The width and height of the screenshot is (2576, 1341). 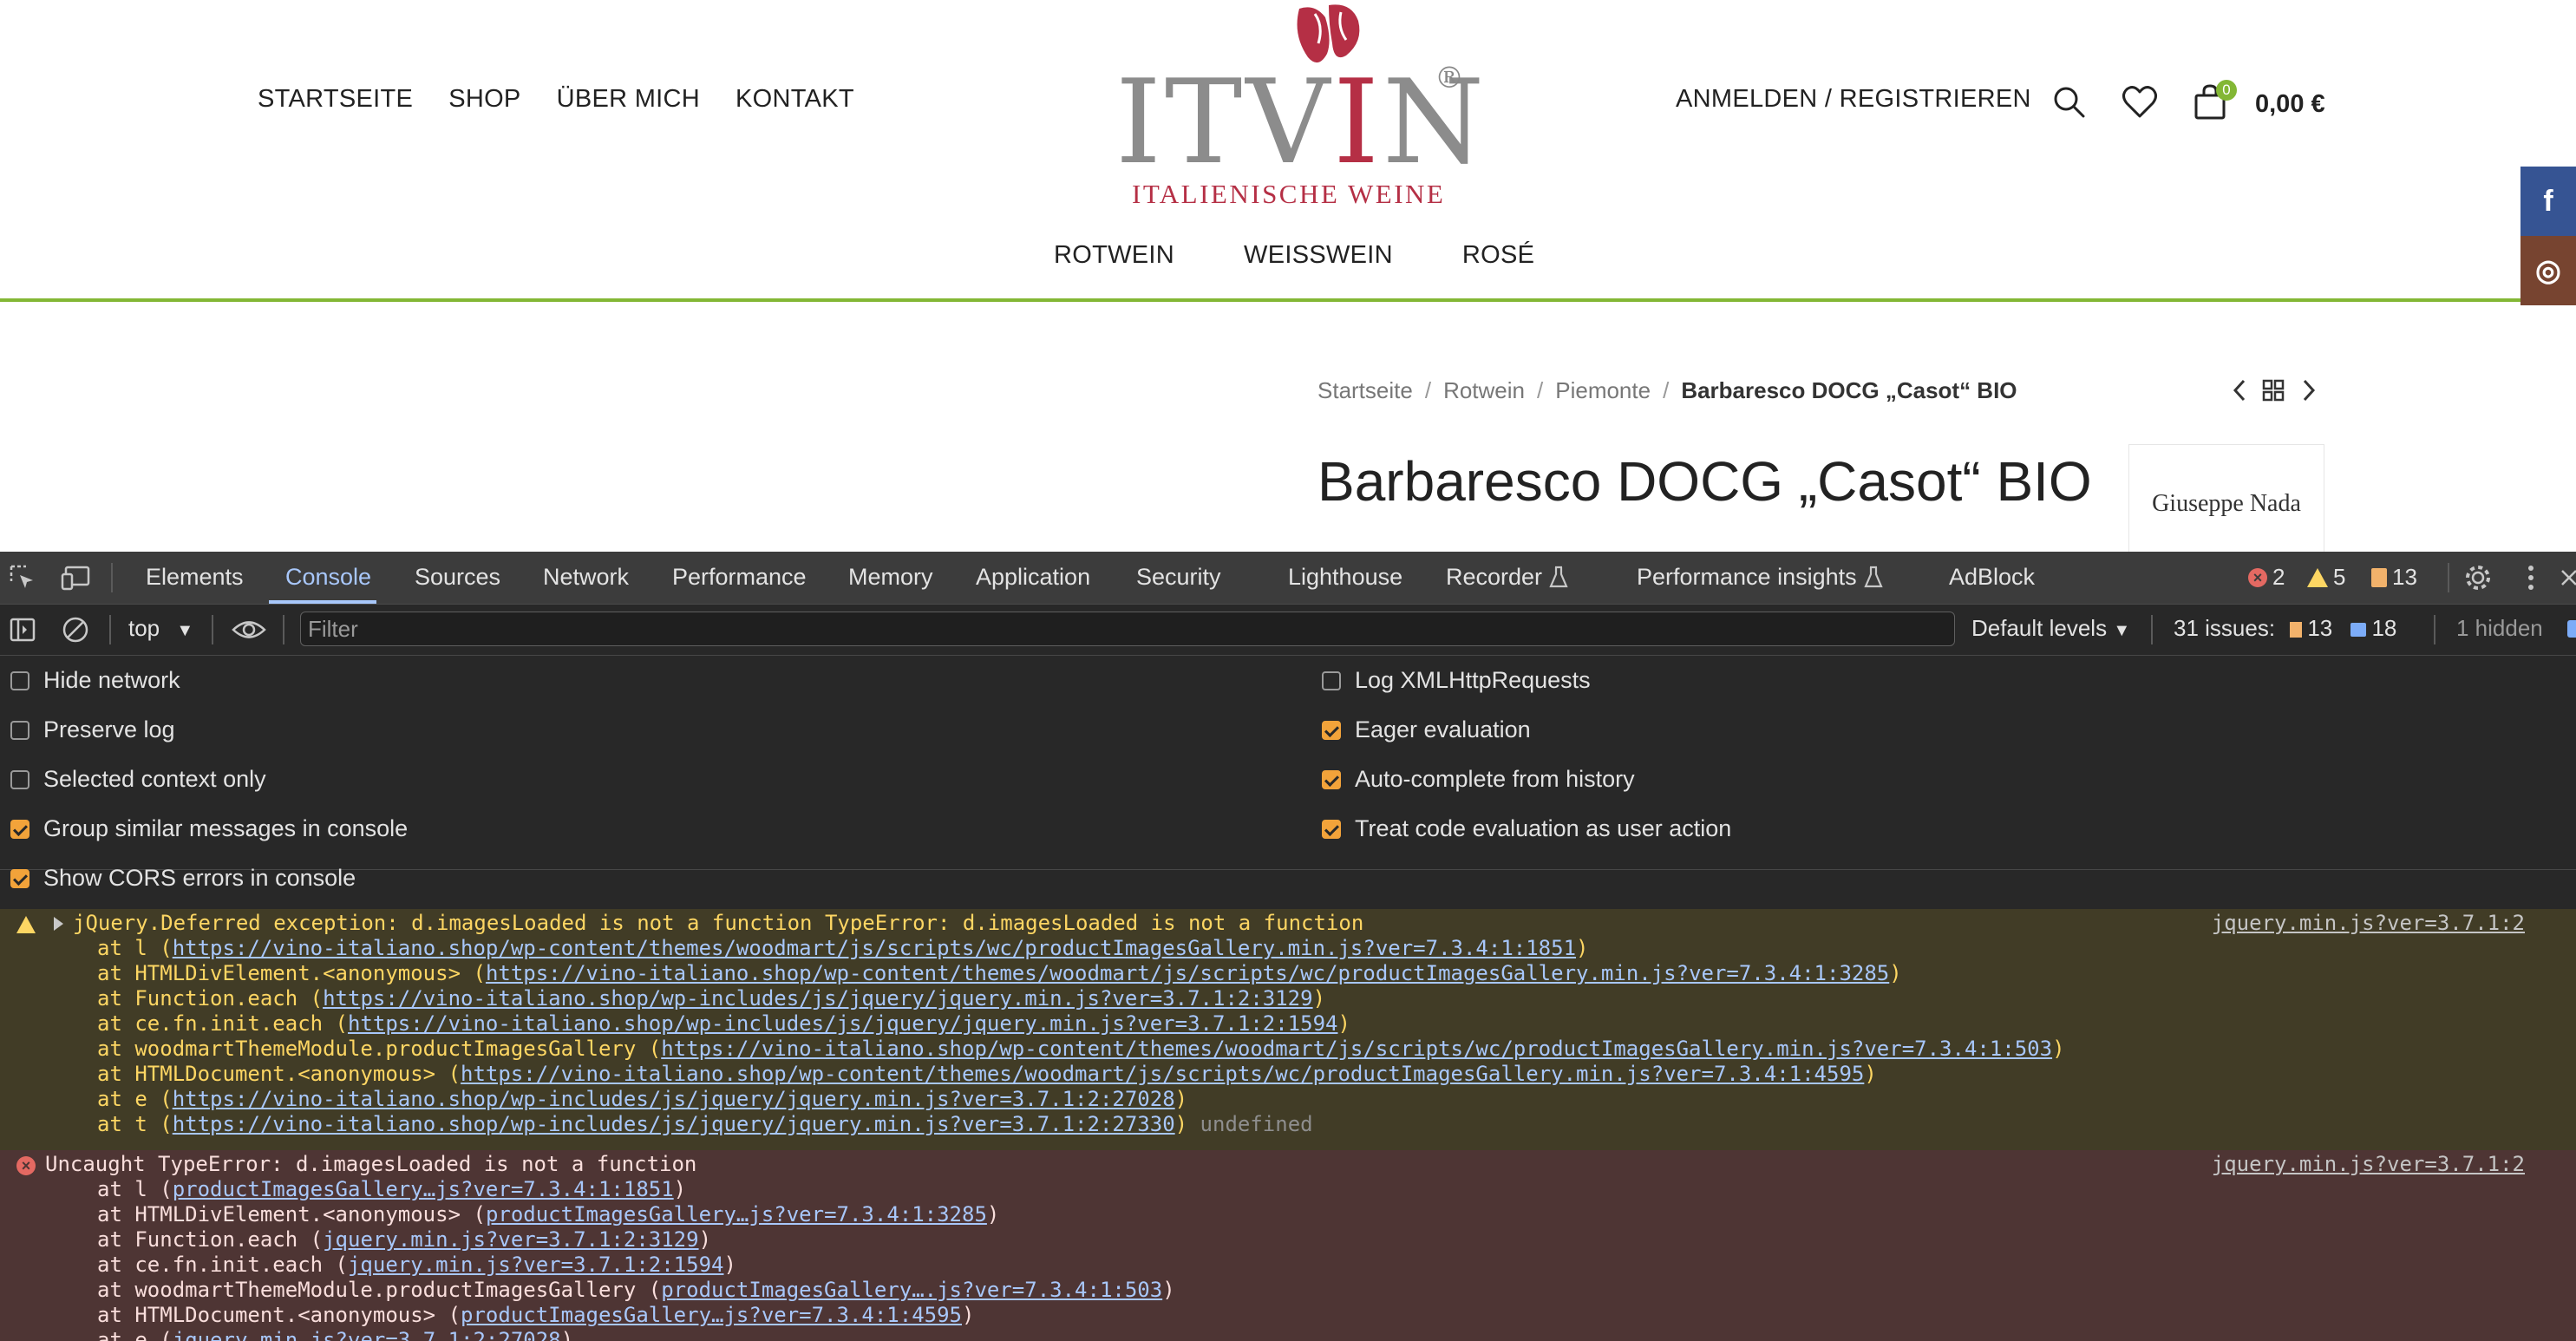 What do you see at coordinates (2273, 390) in the screenshot?
I see `grid-icon` at bounding box center [2273, 390].